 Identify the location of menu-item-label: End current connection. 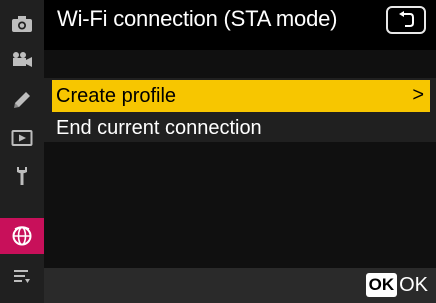
(159, 127).